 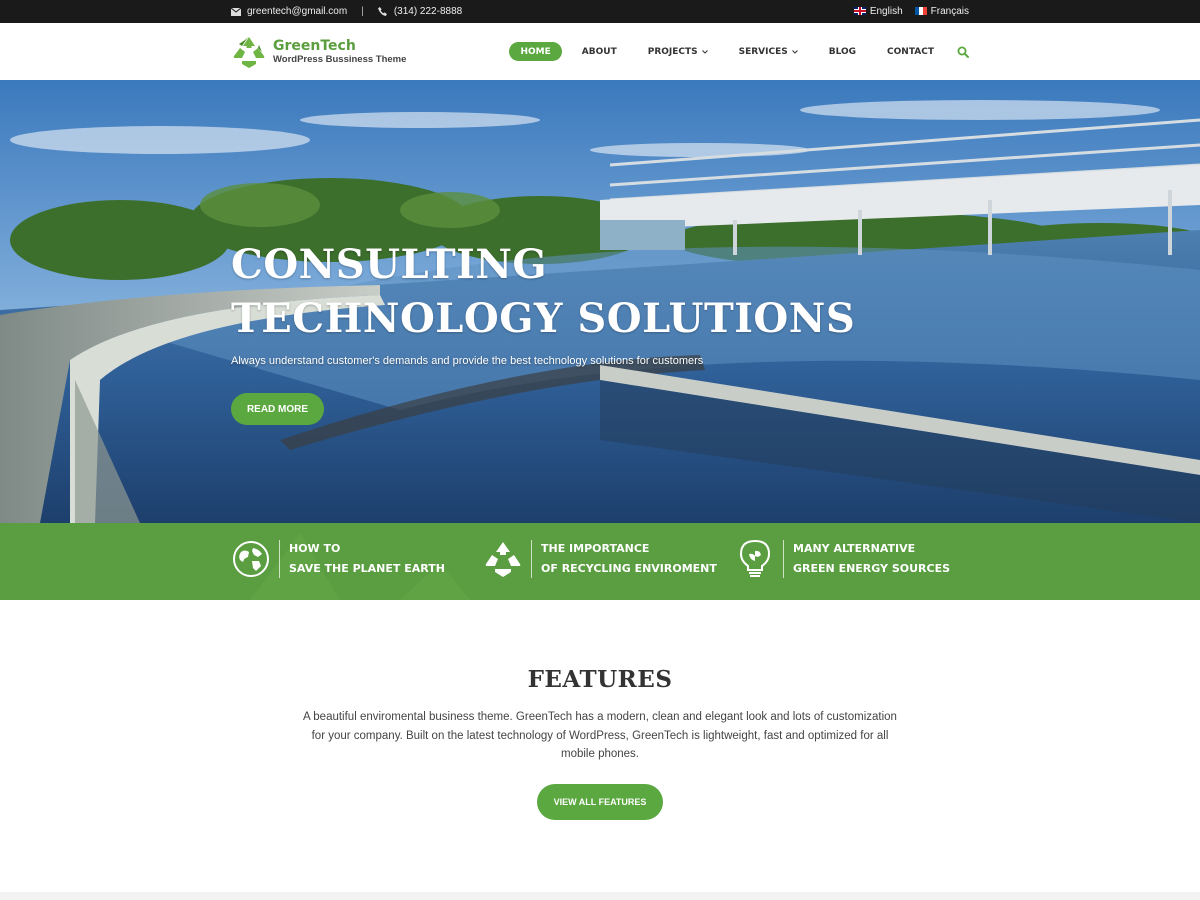 I want to click on language-switcher: English Français, so click(x=911, y=11).